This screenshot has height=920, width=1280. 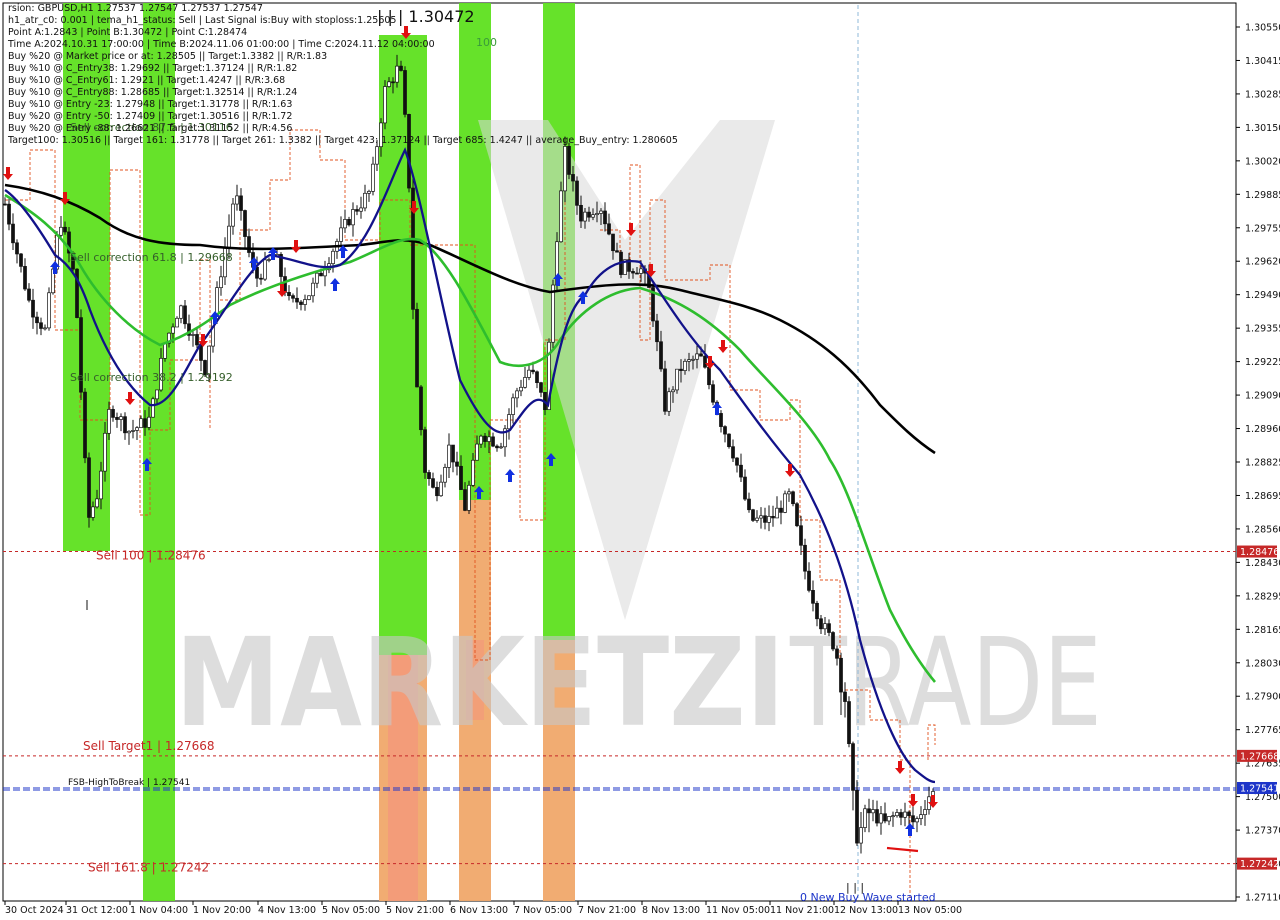 I want to click on x-tick-label: 7 Nov 05:00, so click(x=543, y=910).